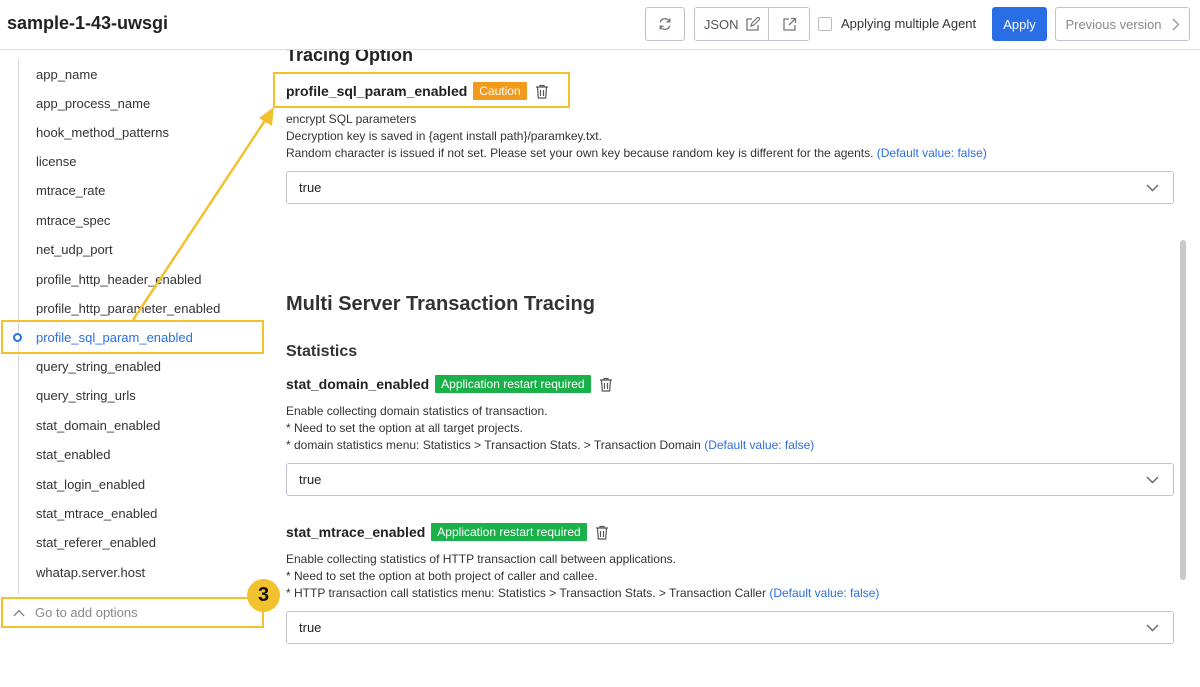  Describe the element at coordinates (351, 119) in the screenshot. I see `desc-line: encrypt SQL parameters` at that location.